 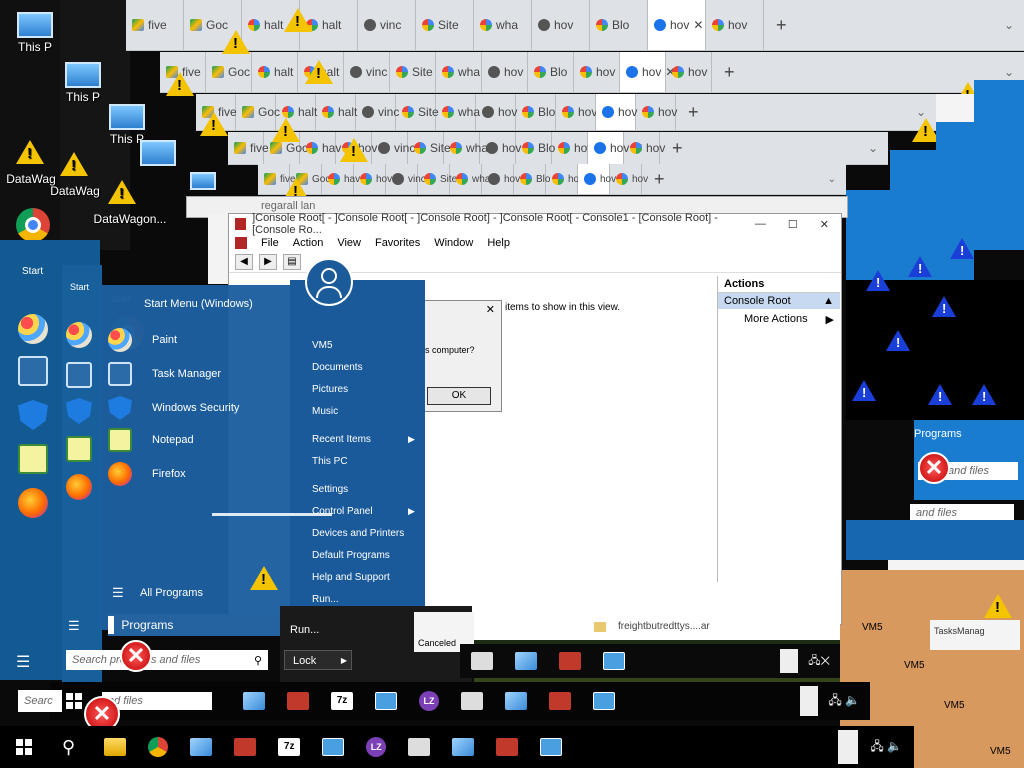 I want to click on start-right-pictures: Pictures, so click(x=330, y=389).